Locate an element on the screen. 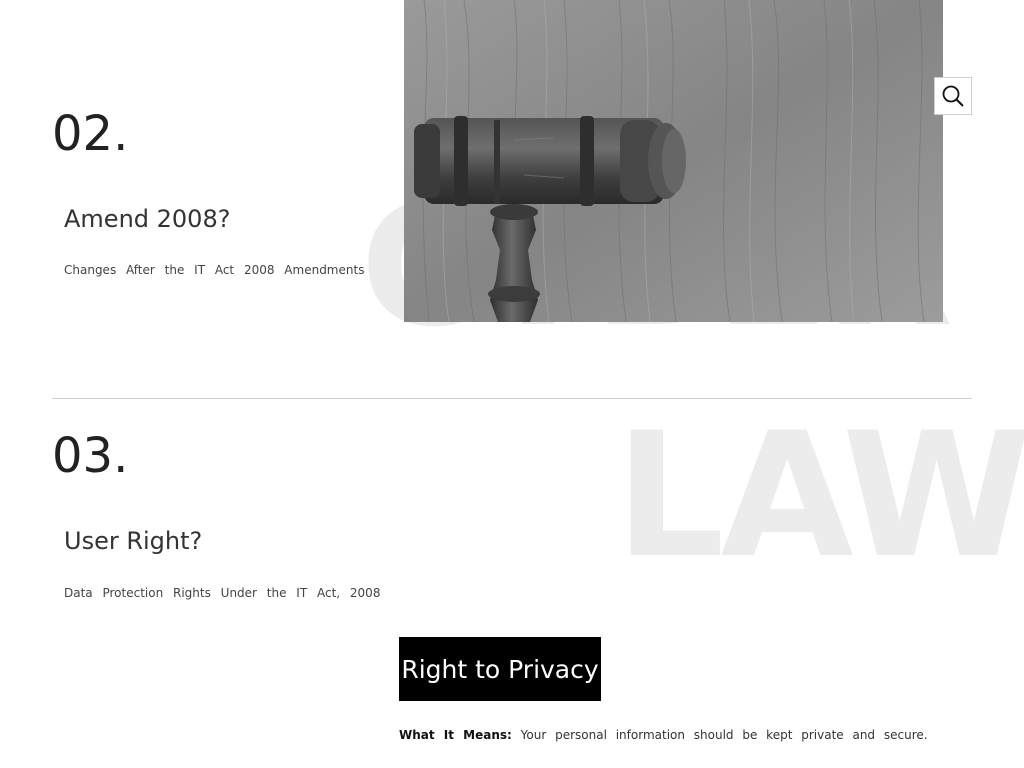  section-title-amend: Amend 2008? is located at coordinates (147, 219).